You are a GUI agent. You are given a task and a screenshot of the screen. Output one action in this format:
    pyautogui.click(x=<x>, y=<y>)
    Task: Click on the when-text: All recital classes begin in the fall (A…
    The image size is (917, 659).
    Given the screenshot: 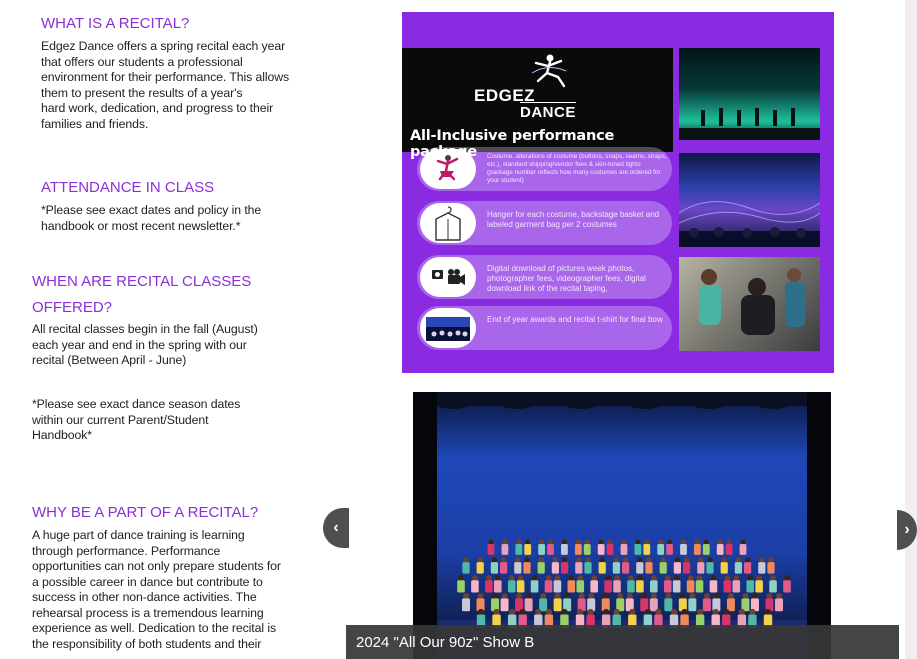 What is the action you would take?
    pyautogui.click(x=145, y=345)
    